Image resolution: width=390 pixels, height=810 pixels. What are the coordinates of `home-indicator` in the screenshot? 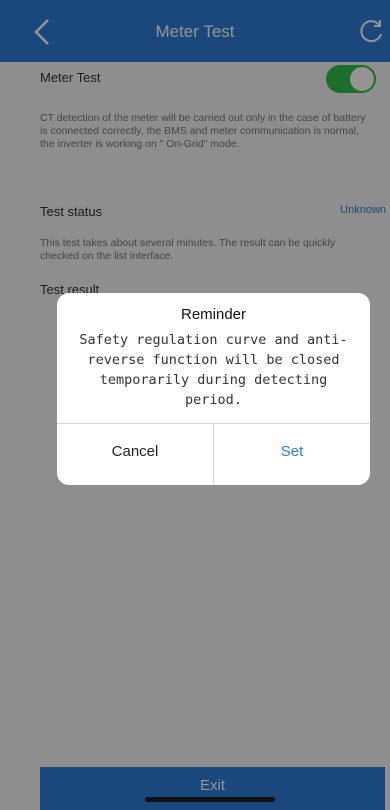 It's located at (210, 799).